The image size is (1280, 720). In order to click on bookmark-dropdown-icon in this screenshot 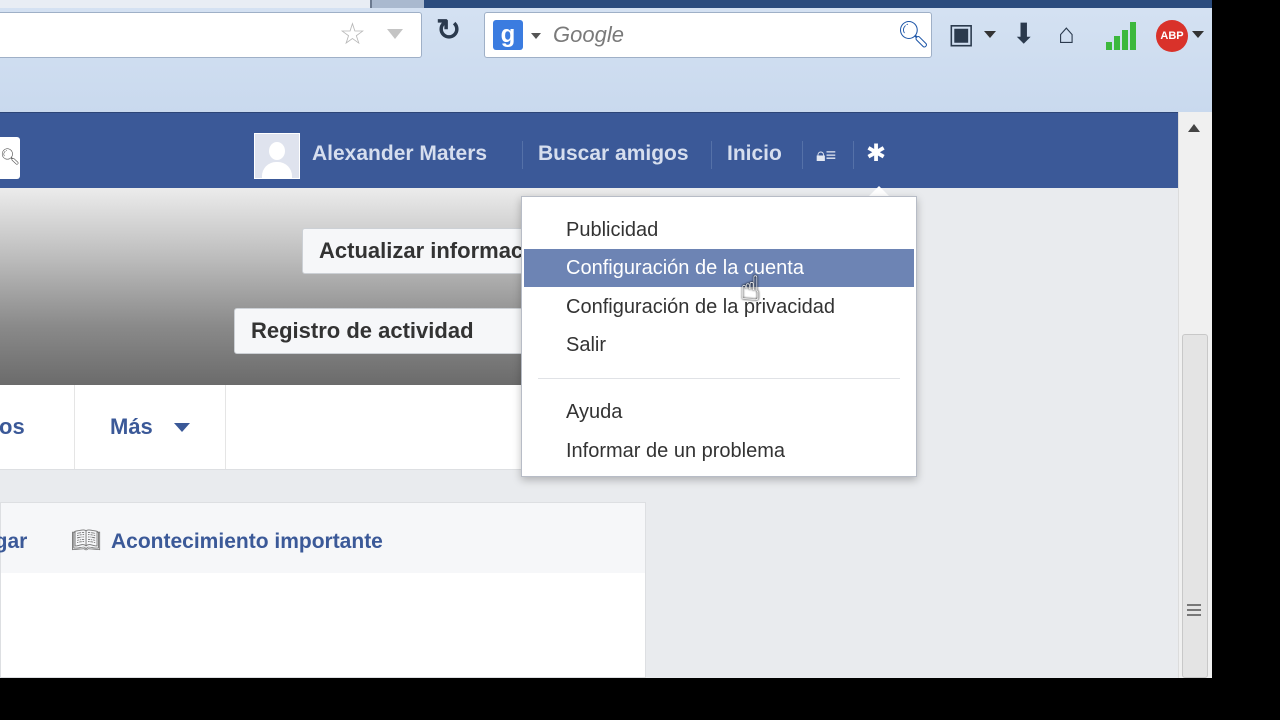, I will do `click(990, 34)`.